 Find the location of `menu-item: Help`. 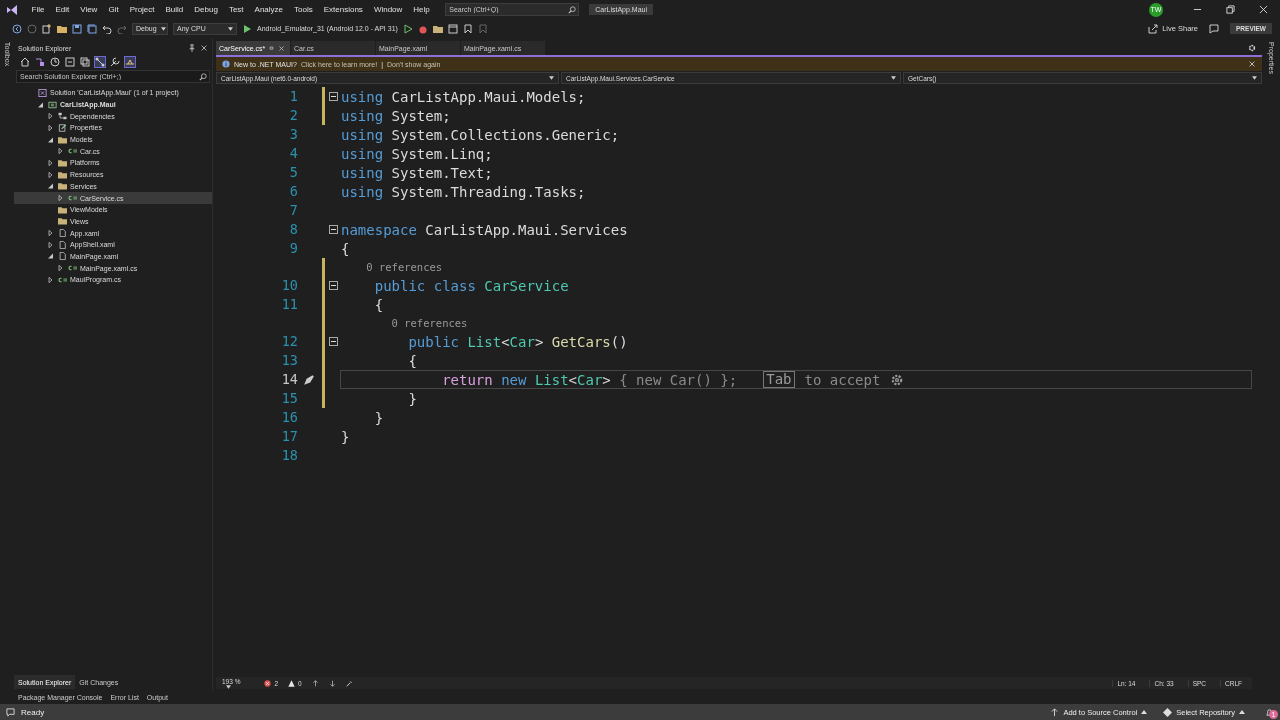

menu-item: Help is located at coordinates (421, 9).